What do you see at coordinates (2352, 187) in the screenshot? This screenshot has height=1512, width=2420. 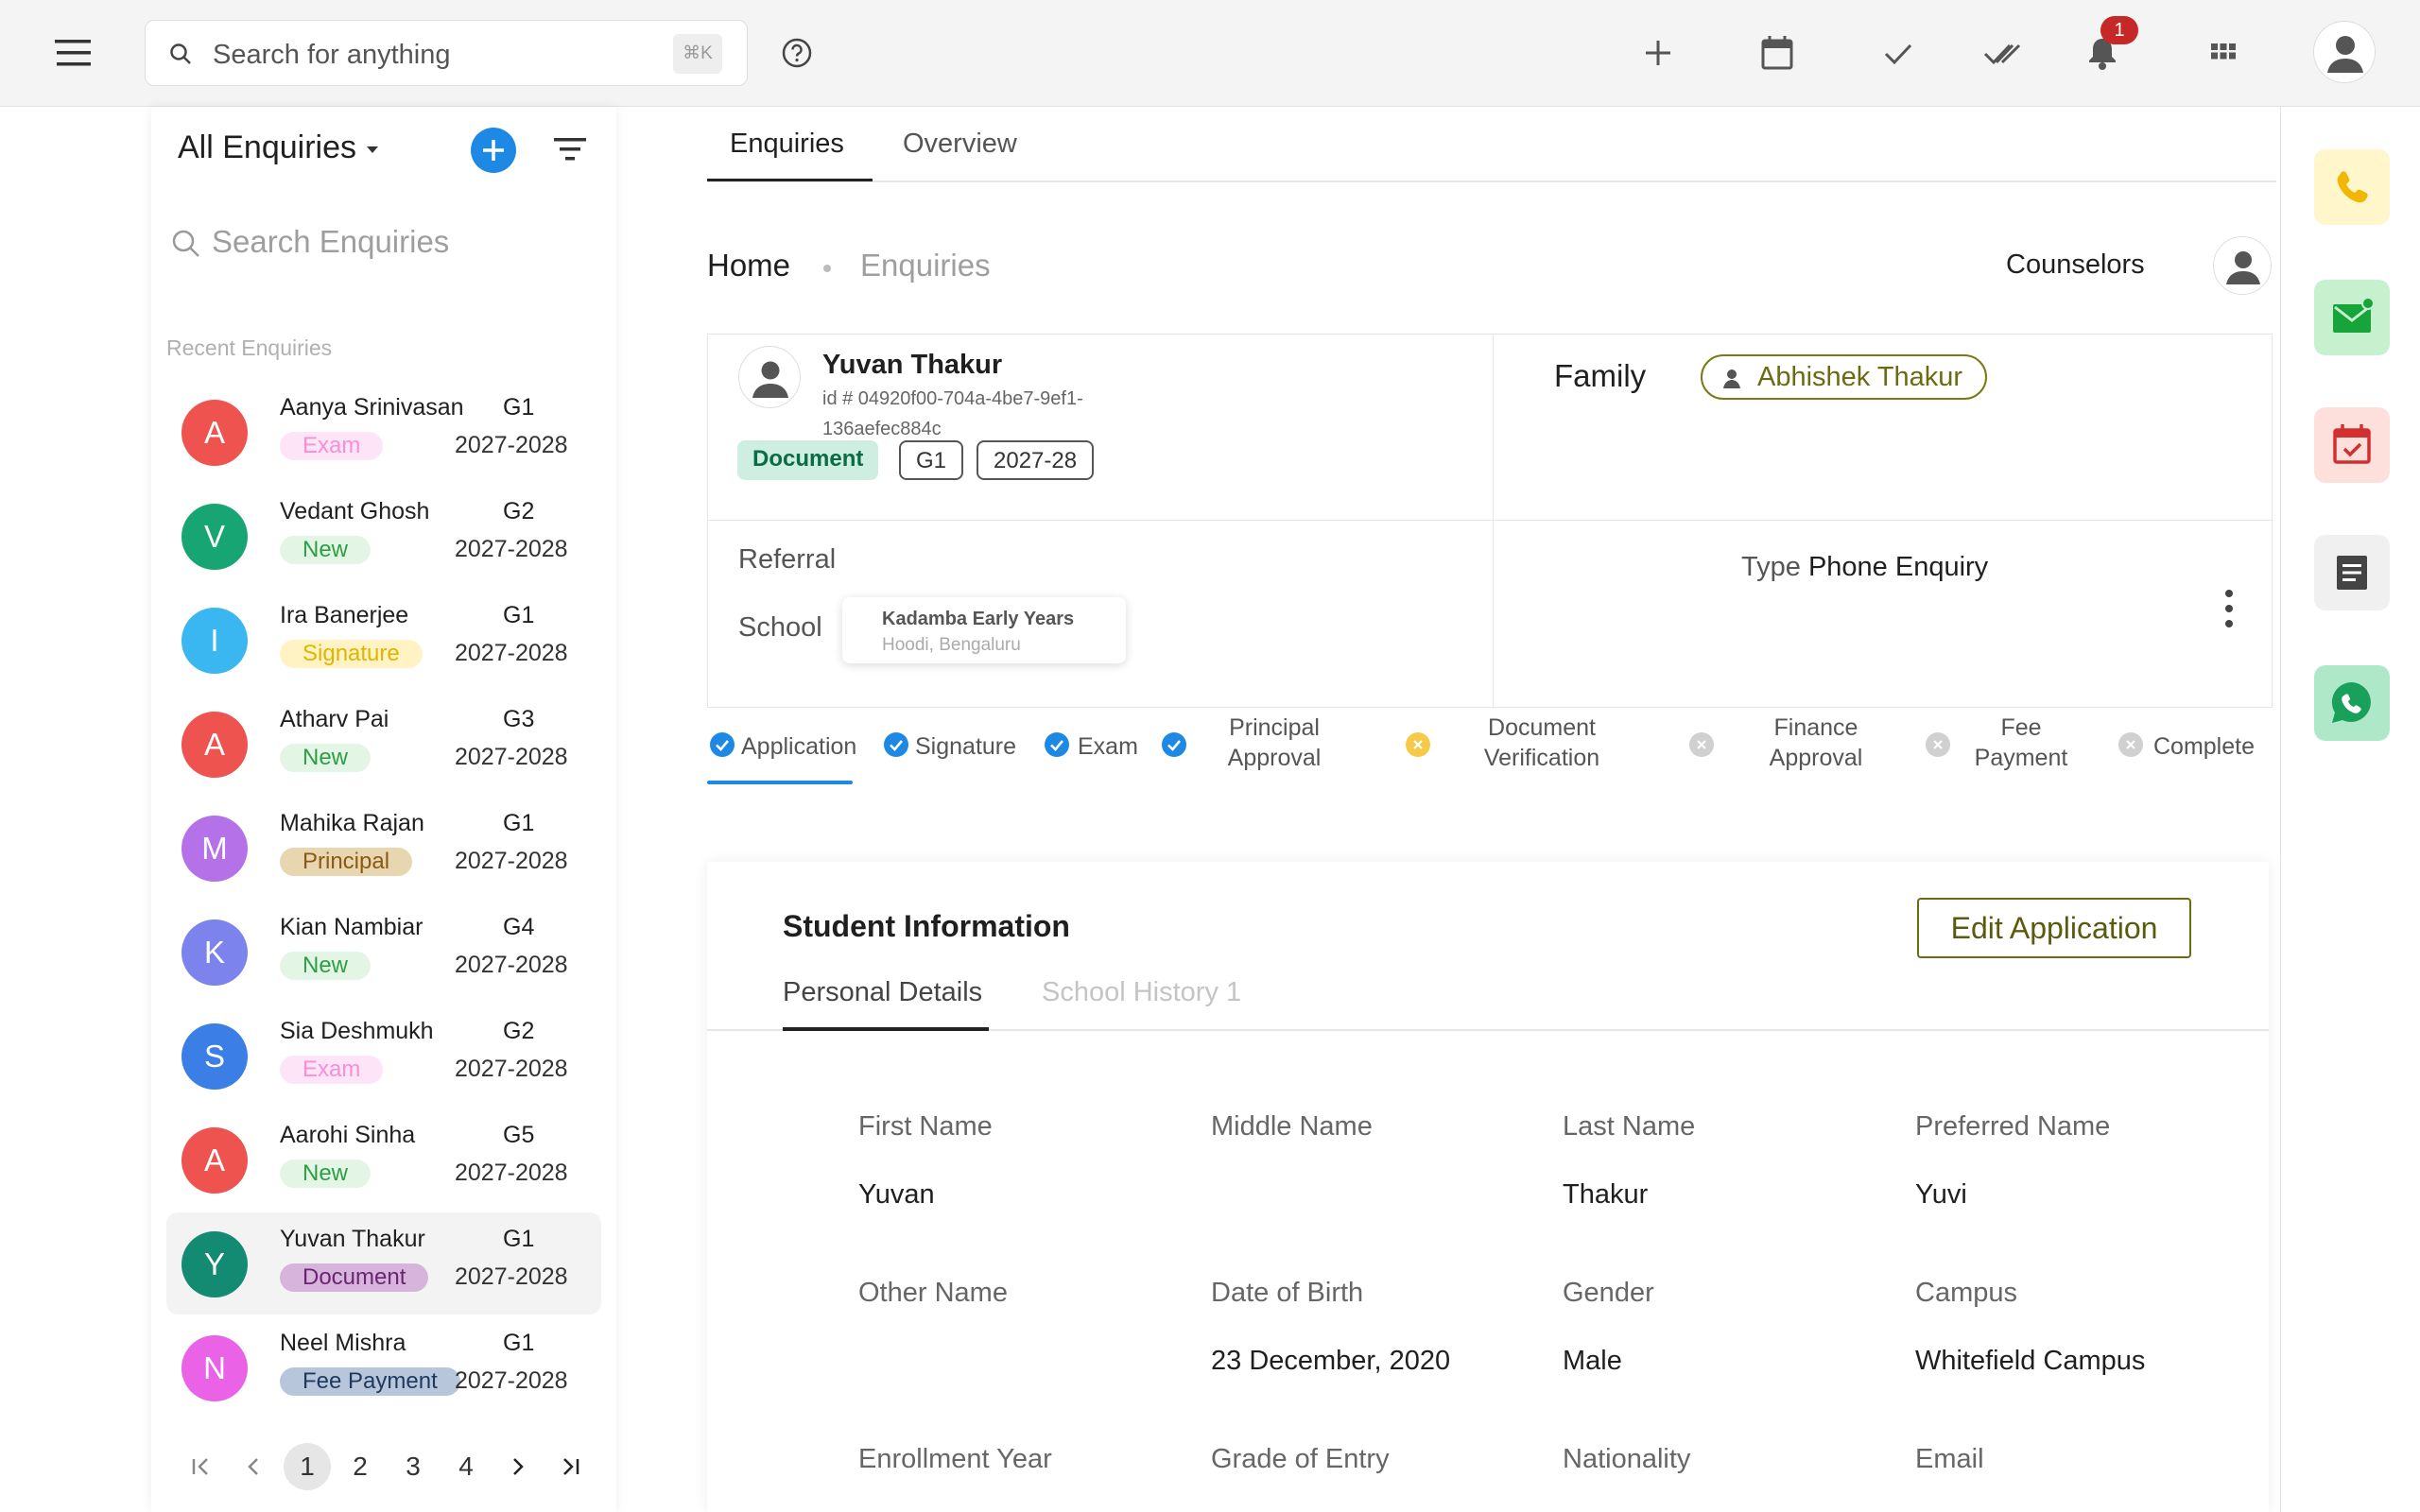 I see `phone-icon` at bounding box center [2352, 187].